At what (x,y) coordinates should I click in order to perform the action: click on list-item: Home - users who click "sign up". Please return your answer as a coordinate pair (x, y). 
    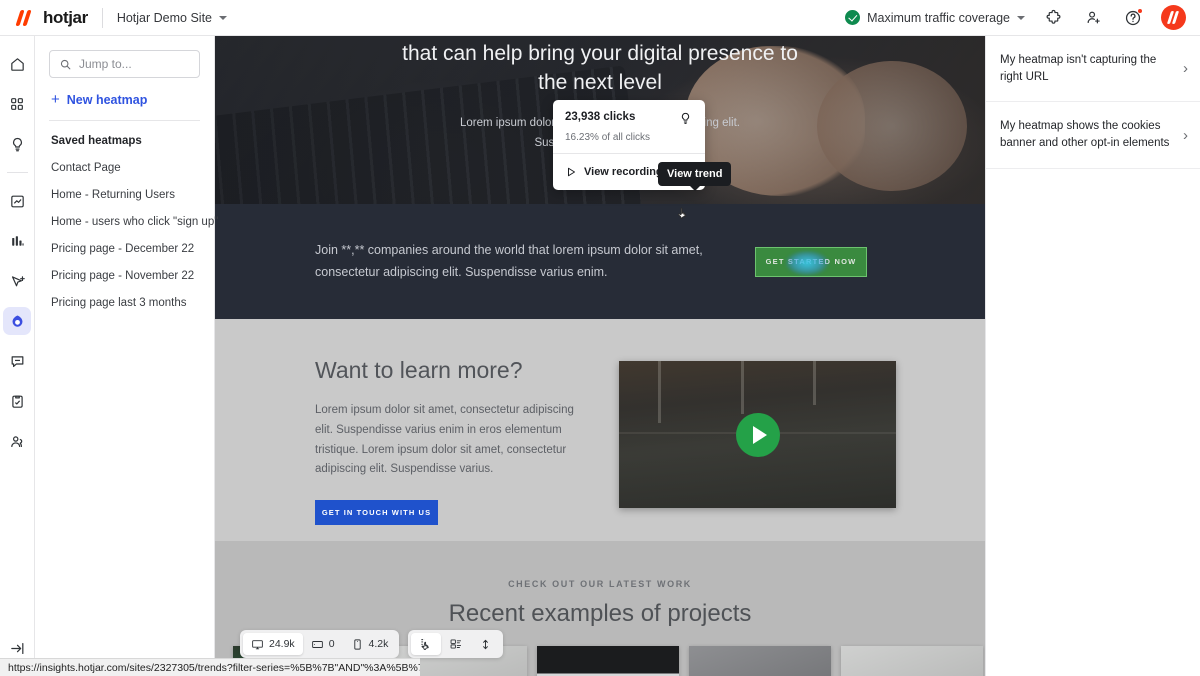
    Looking at the image, I should click on (133, 214).